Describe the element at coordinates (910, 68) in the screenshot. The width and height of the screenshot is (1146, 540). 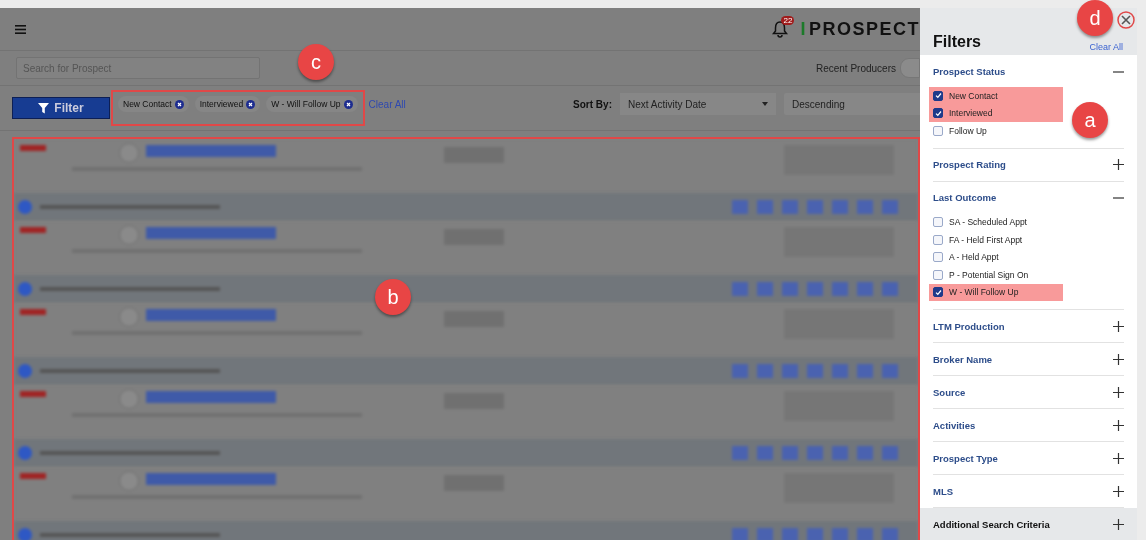
I see `recent-producers-toggle` at that location.